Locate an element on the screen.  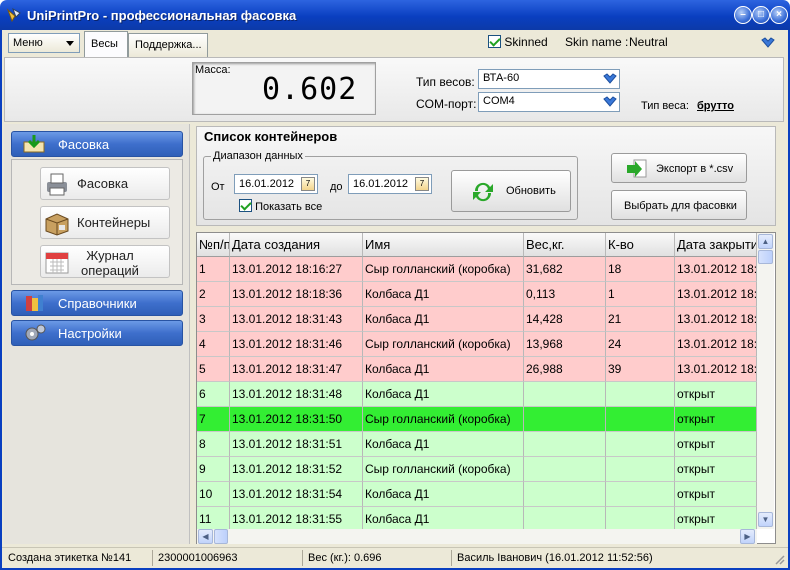
vertical-scroll-thumb is located at coordinates (765, 257).